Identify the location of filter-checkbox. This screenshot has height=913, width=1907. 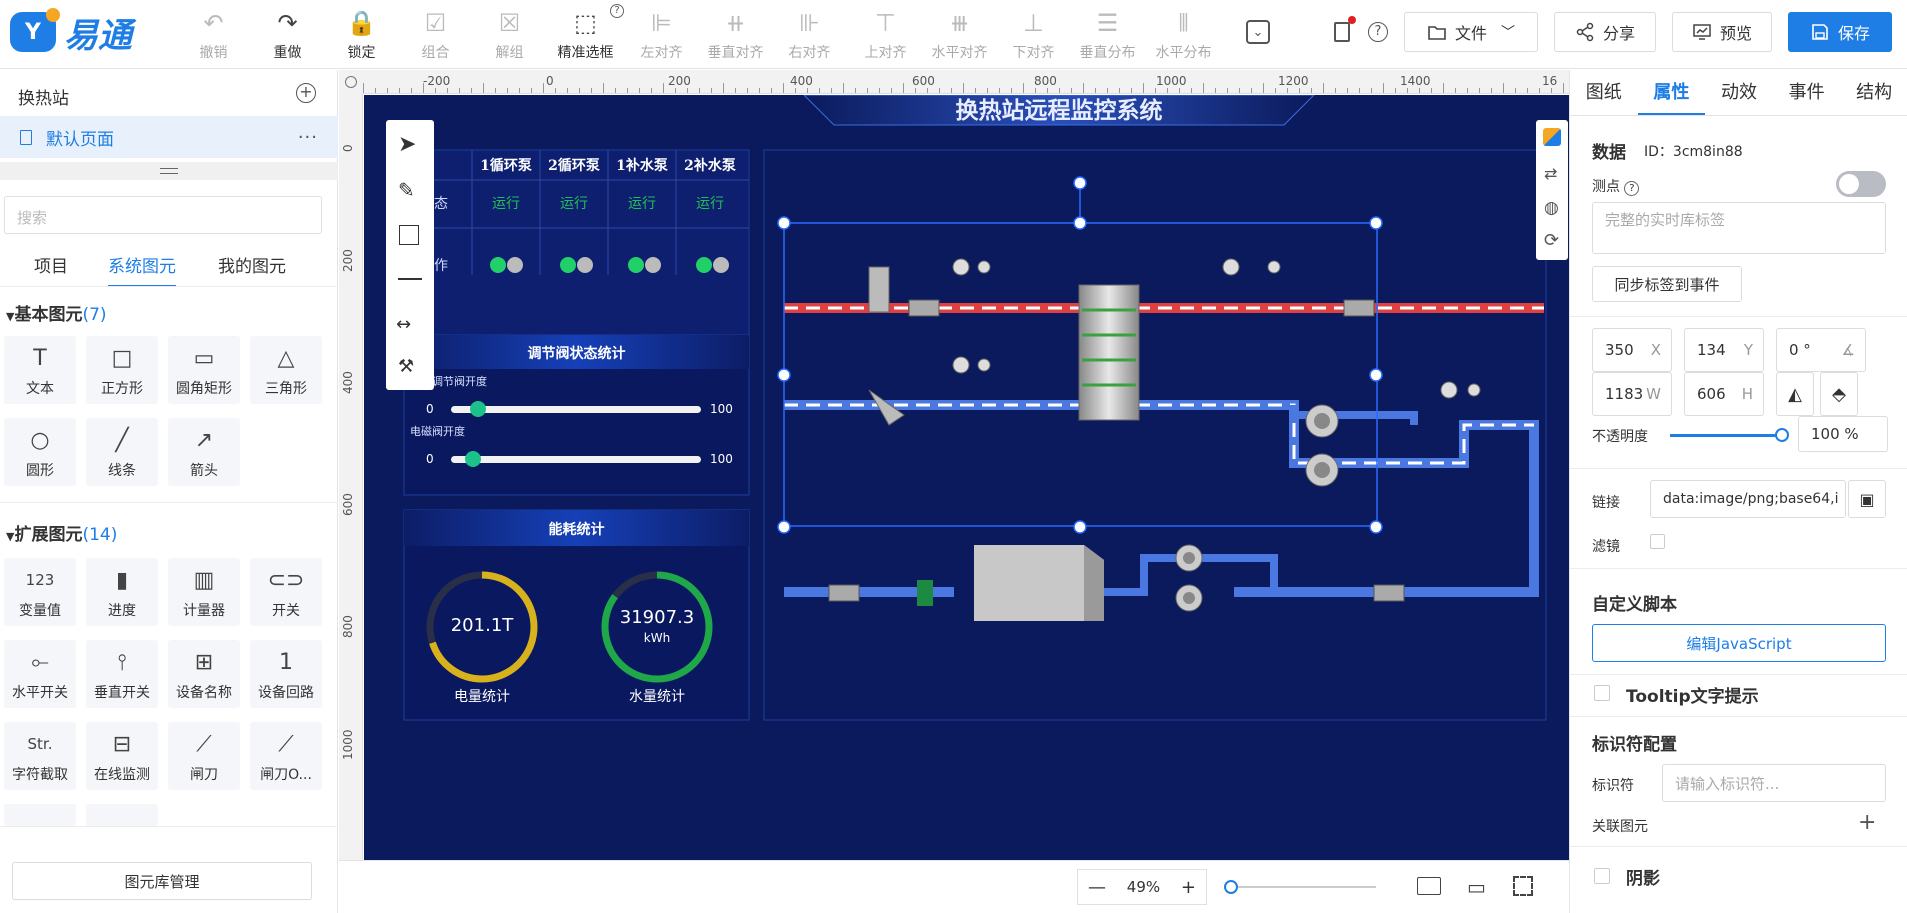
(1657, 541).